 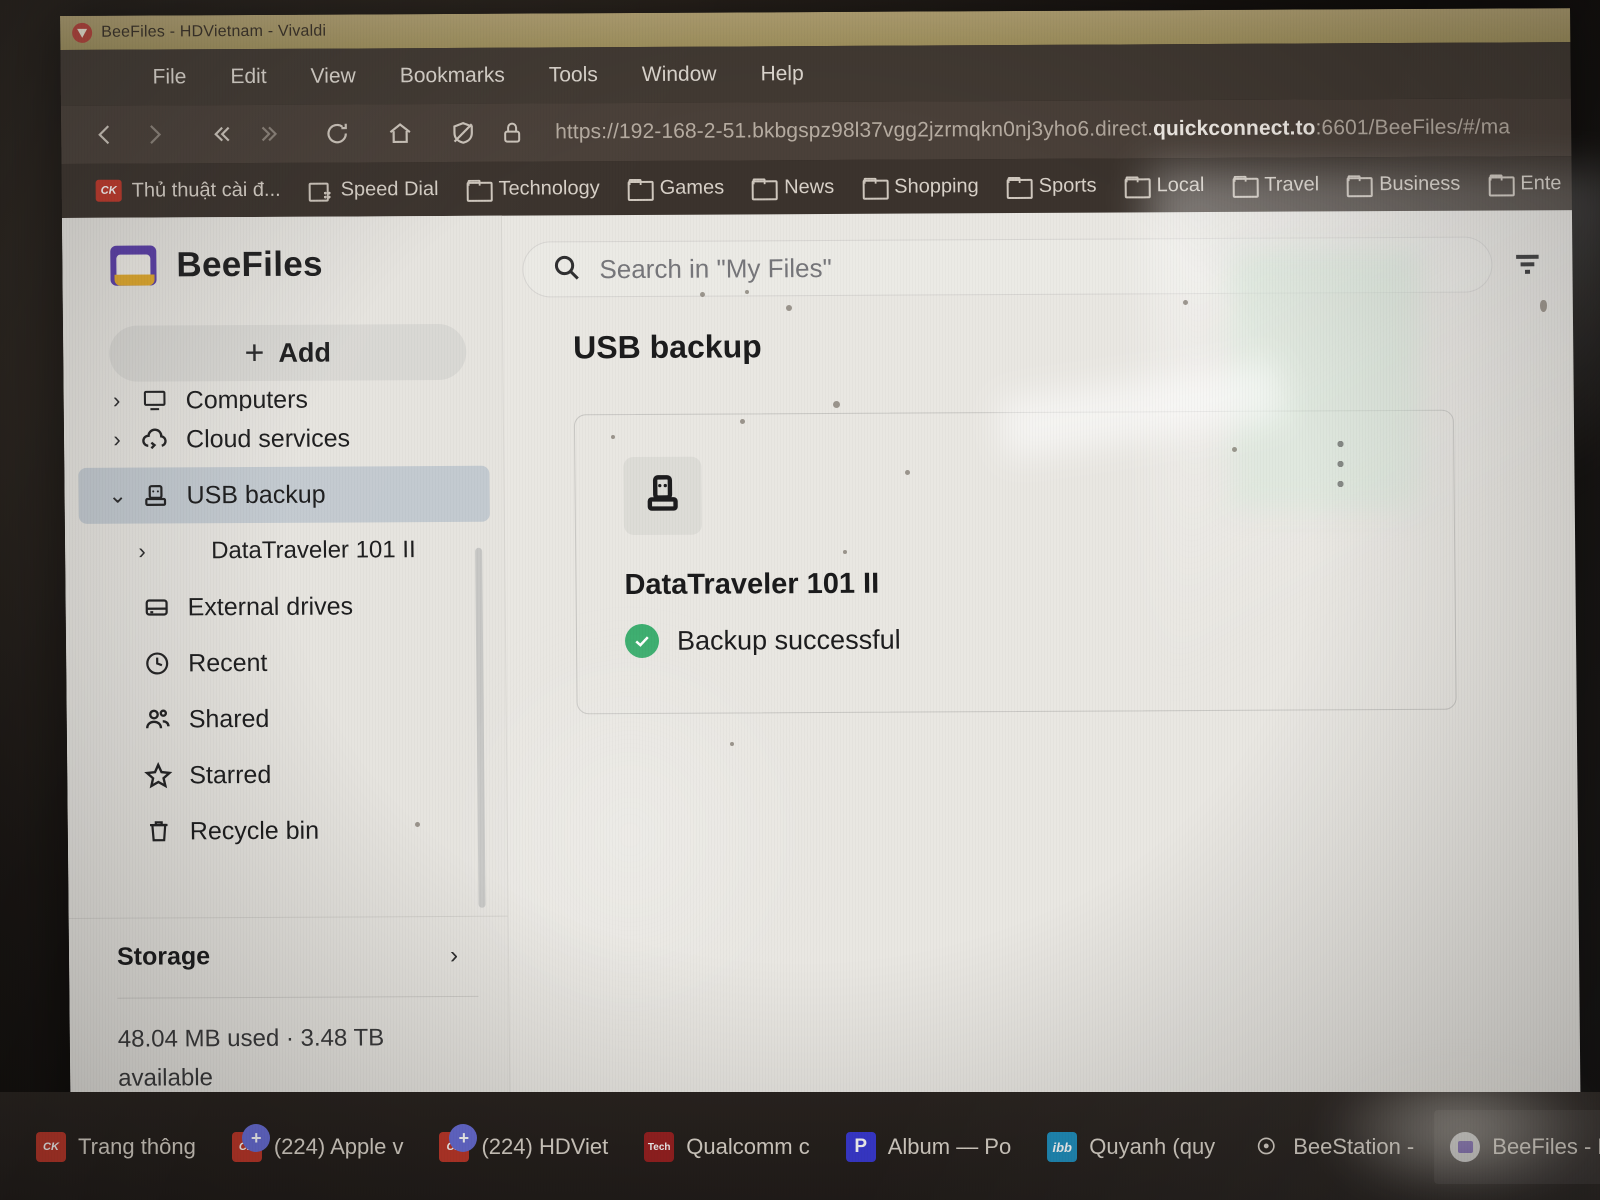 I want to click on home-icon, so click(x=400, y=133).